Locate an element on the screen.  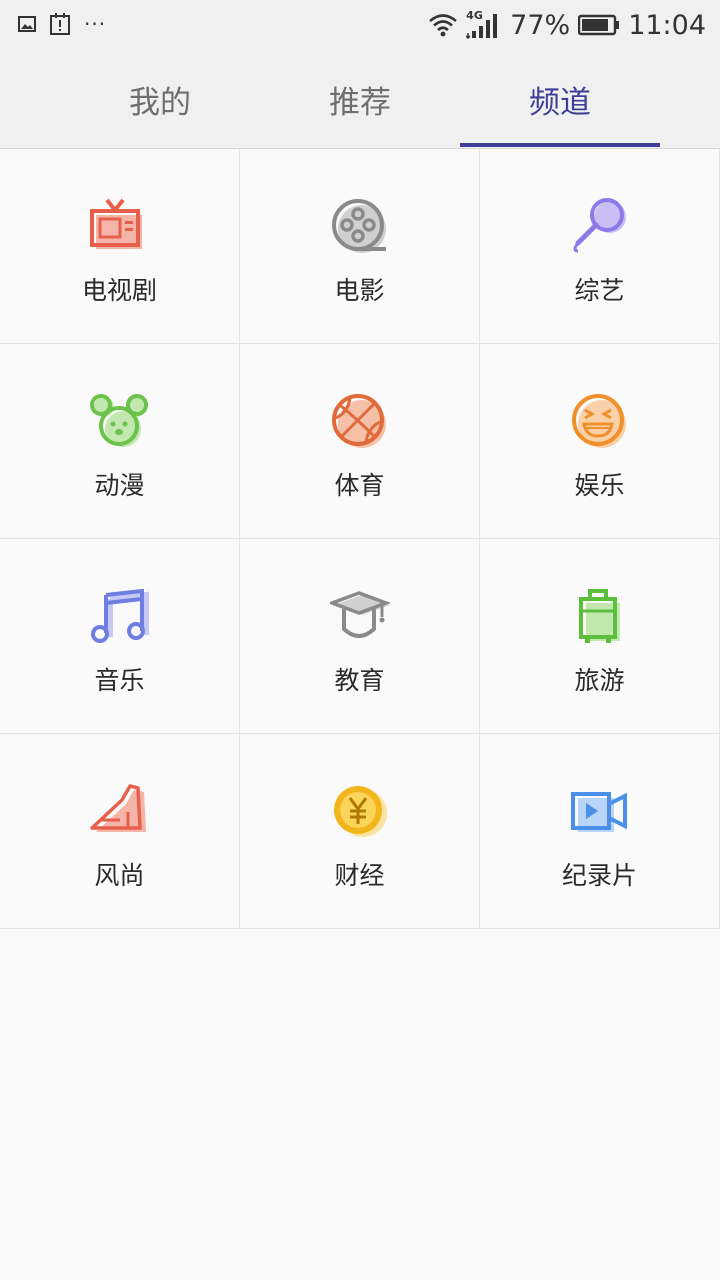
channel-label: 电视剧 is located at coordinates (119, 290).